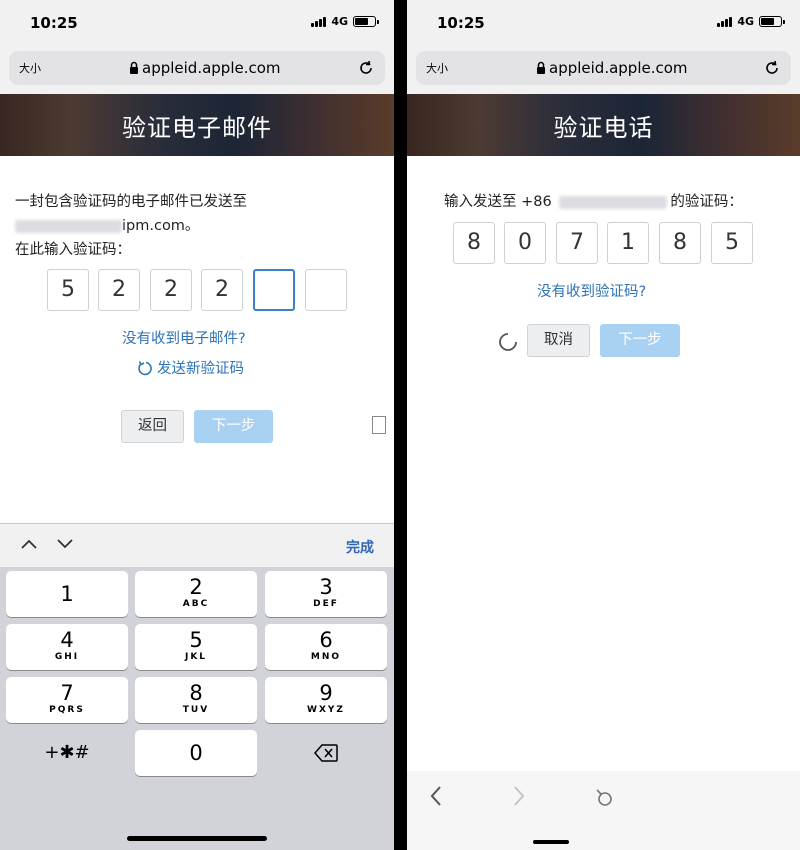 The image size is (800, 850). Describe the element at coordinates (184, 337) in the screenshot. I see `no-email-link: 没有收到电子邮件?` at that location.